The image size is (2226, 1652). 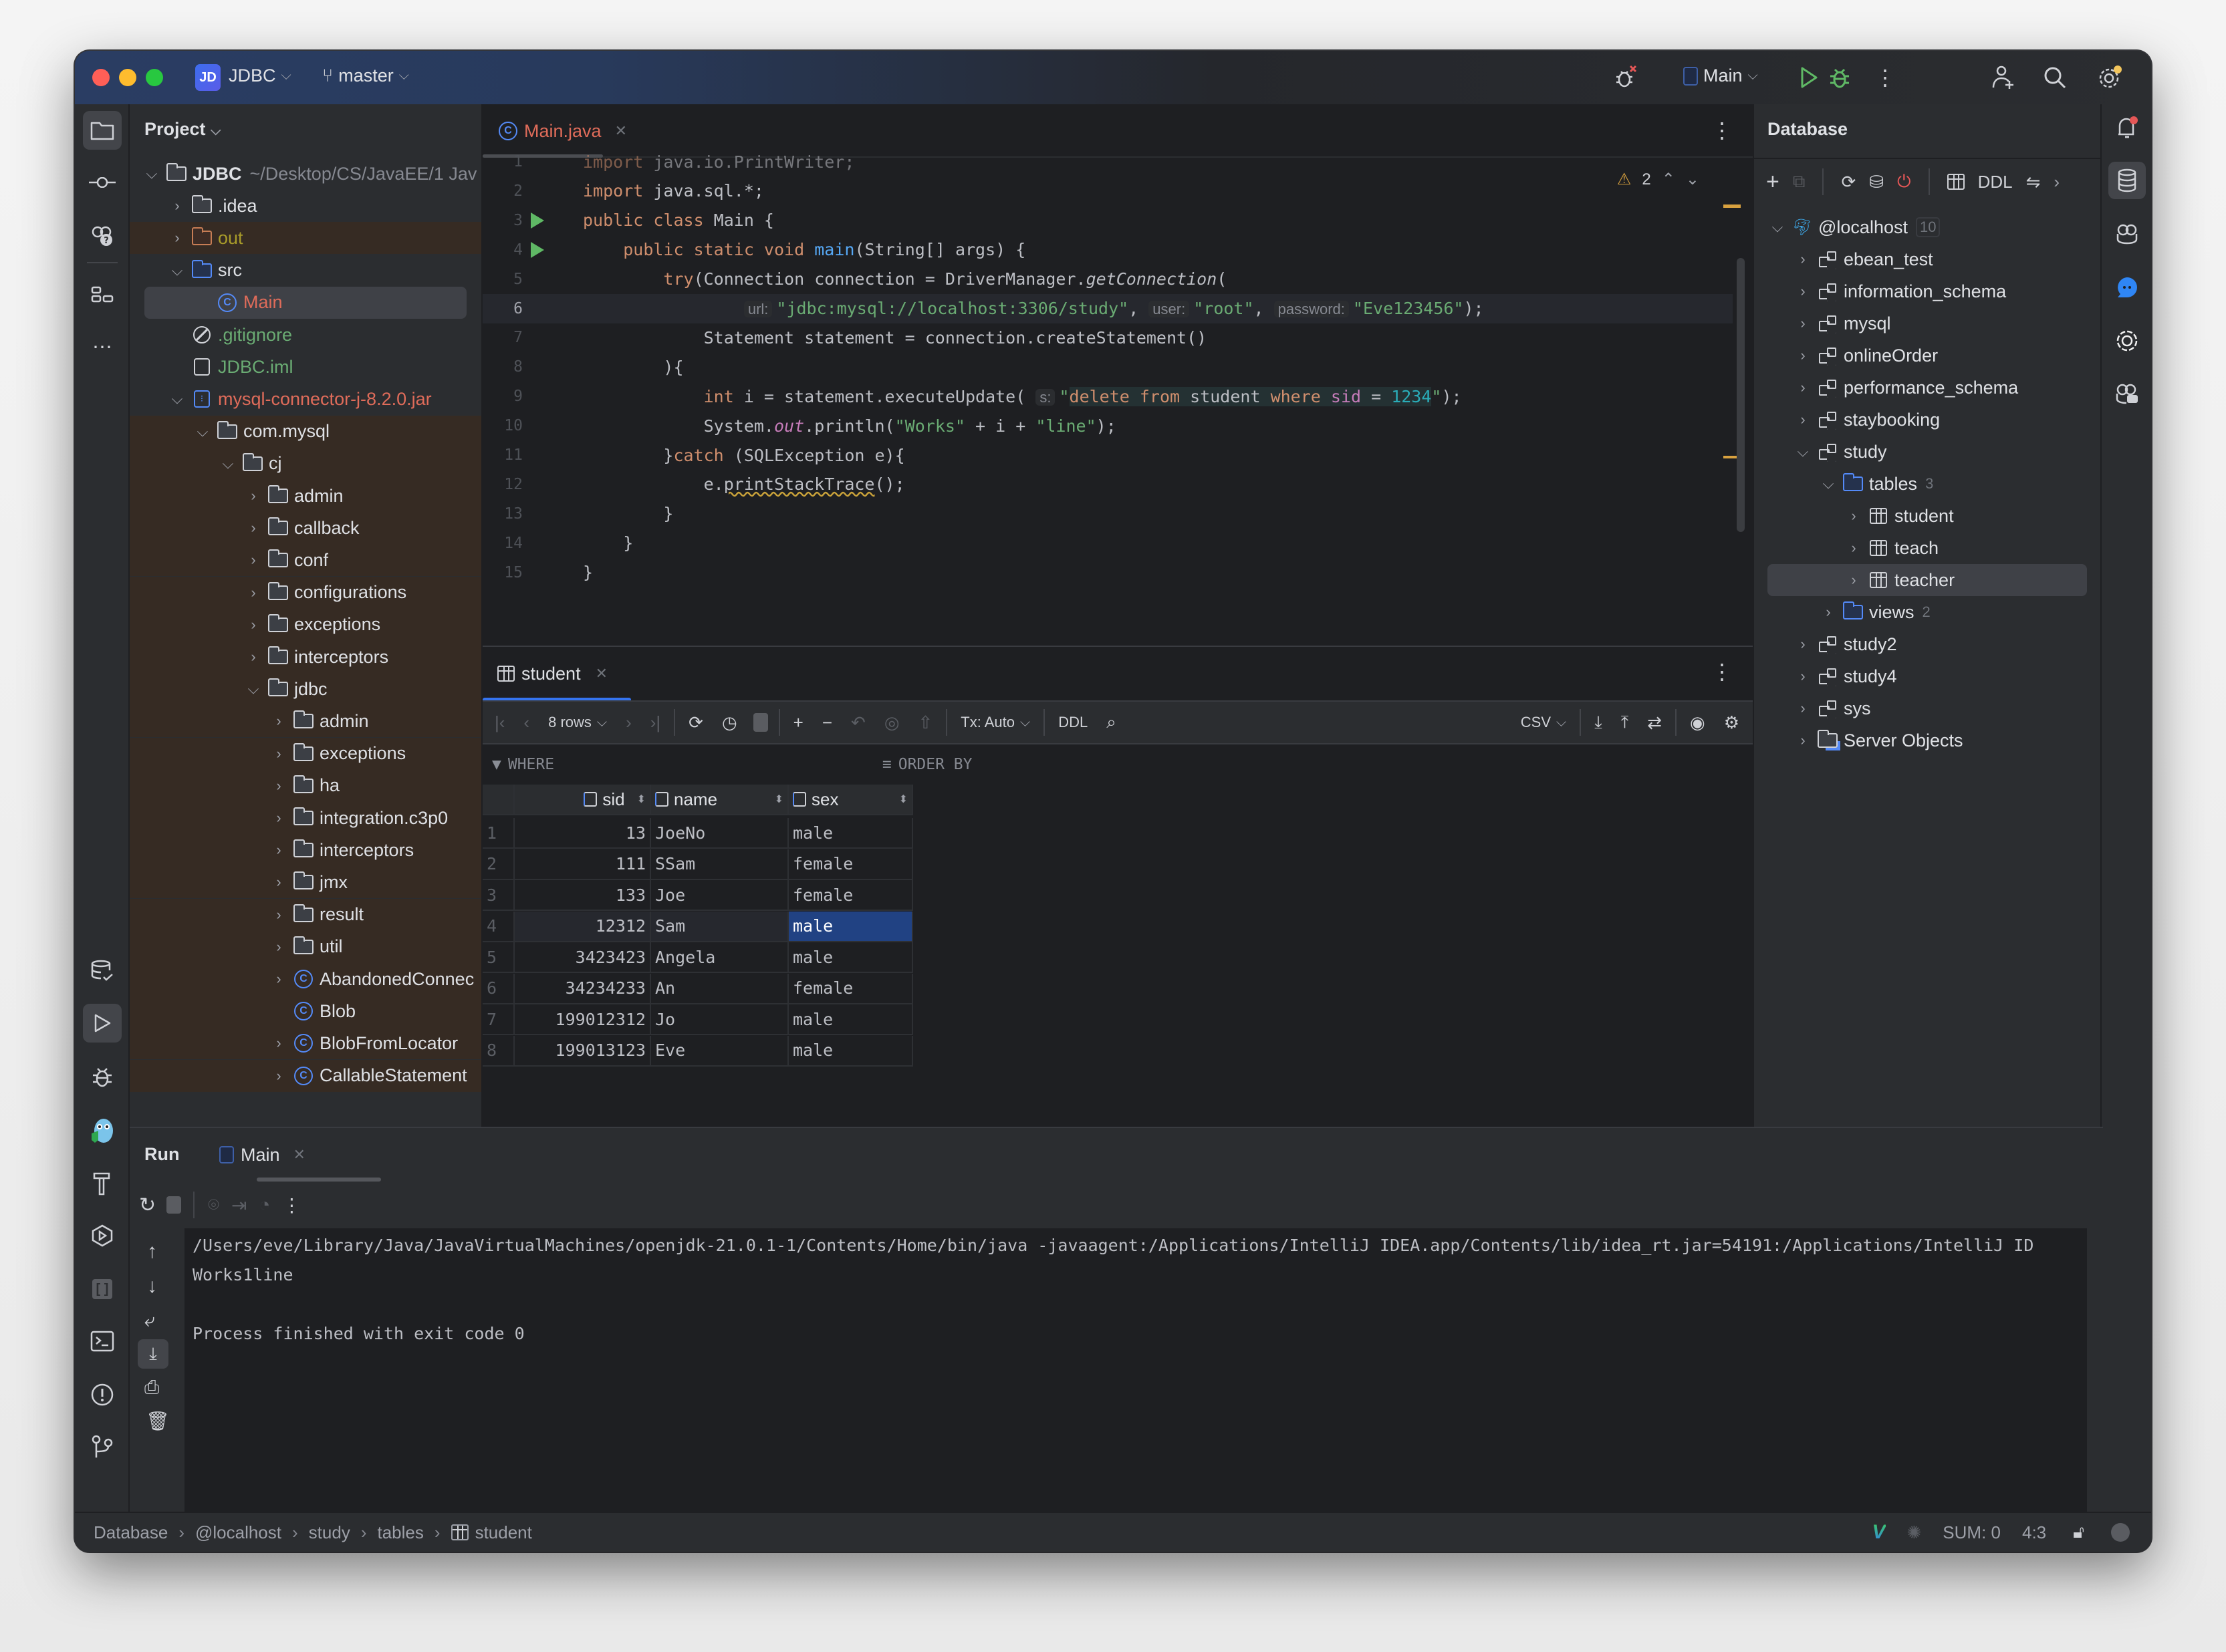 What do you see at coordinates (1697, 722) in the screenshot?
I see `view-icon: ◉` at bounding box center [1697, 722].